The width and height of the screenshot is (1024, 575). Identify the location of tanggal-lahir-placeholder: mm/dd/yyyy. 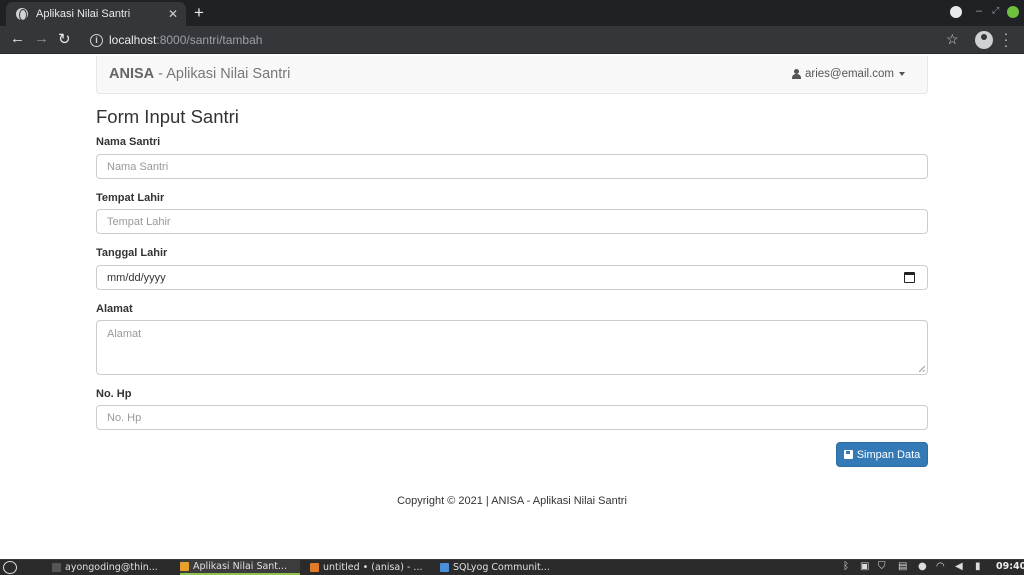
(136, 277).